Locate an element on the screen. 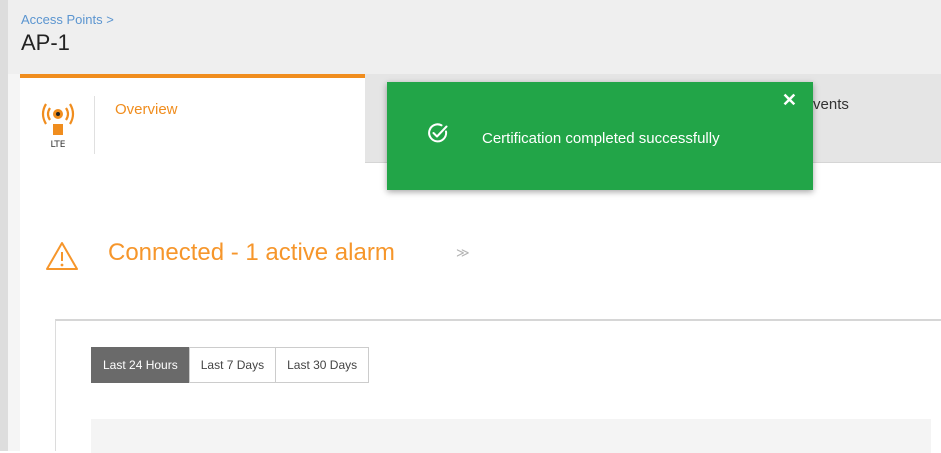 The height and width of the screenshot is (453, 941). left-edge-strip is located at coordinates (4, 225).